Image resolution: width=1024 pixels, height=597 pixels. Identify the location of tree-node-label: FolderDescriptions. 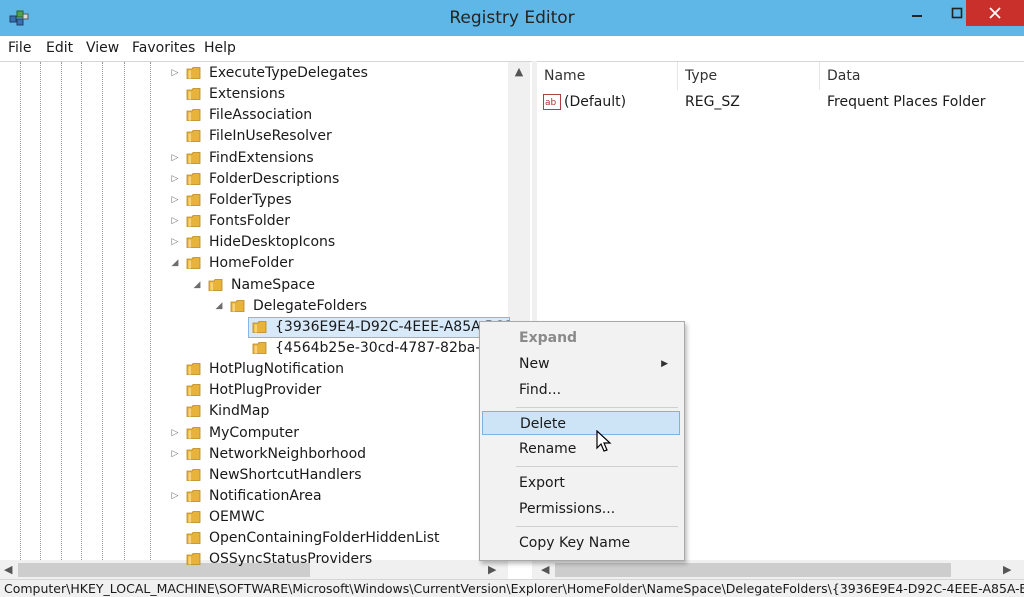
(274, 178).